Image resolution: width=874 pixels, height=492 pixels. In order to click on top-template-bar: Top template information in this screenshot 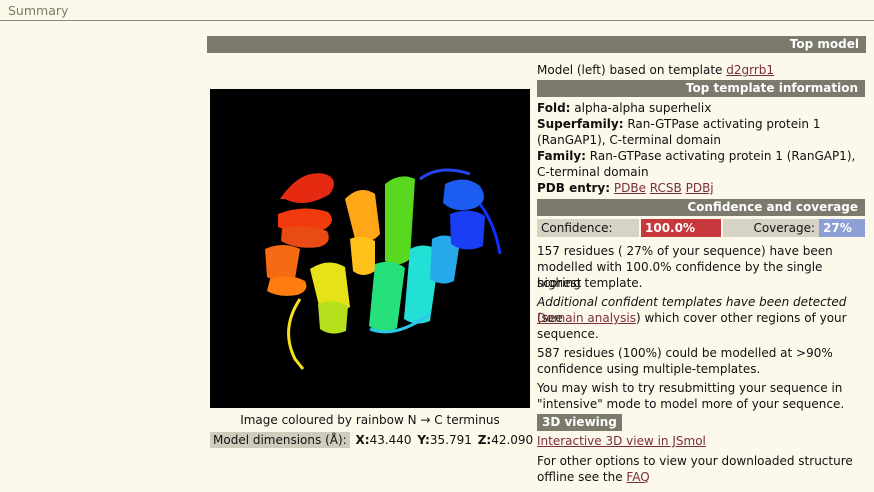, I will do `click(701, 88)`.